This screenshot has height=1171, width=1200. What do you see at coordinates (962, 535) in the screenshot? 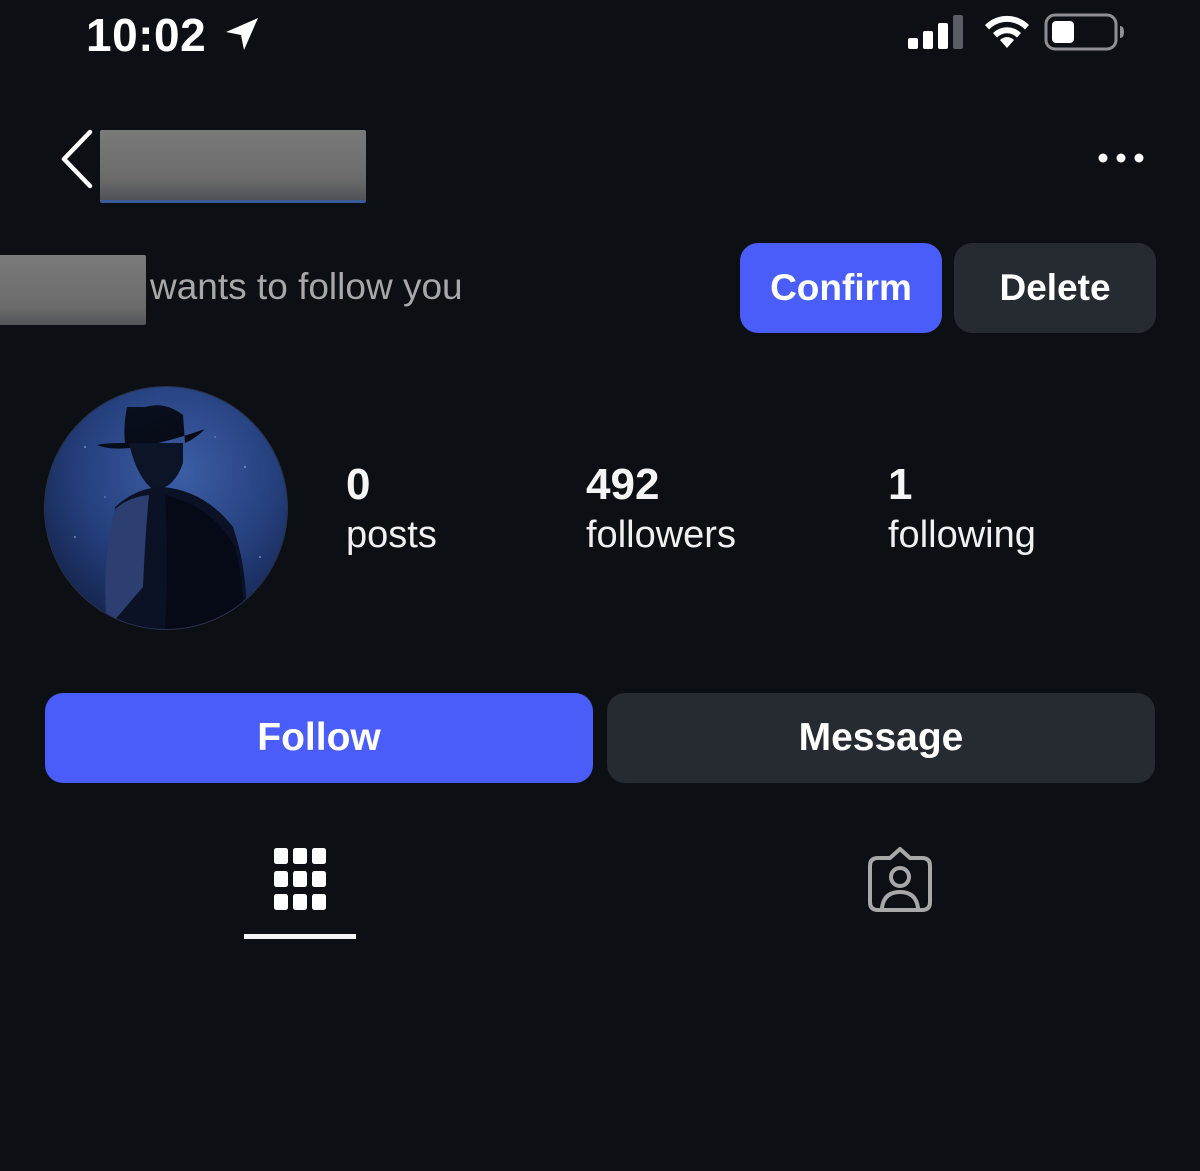
I see `following-label: following` at bounding box center [962, 535].